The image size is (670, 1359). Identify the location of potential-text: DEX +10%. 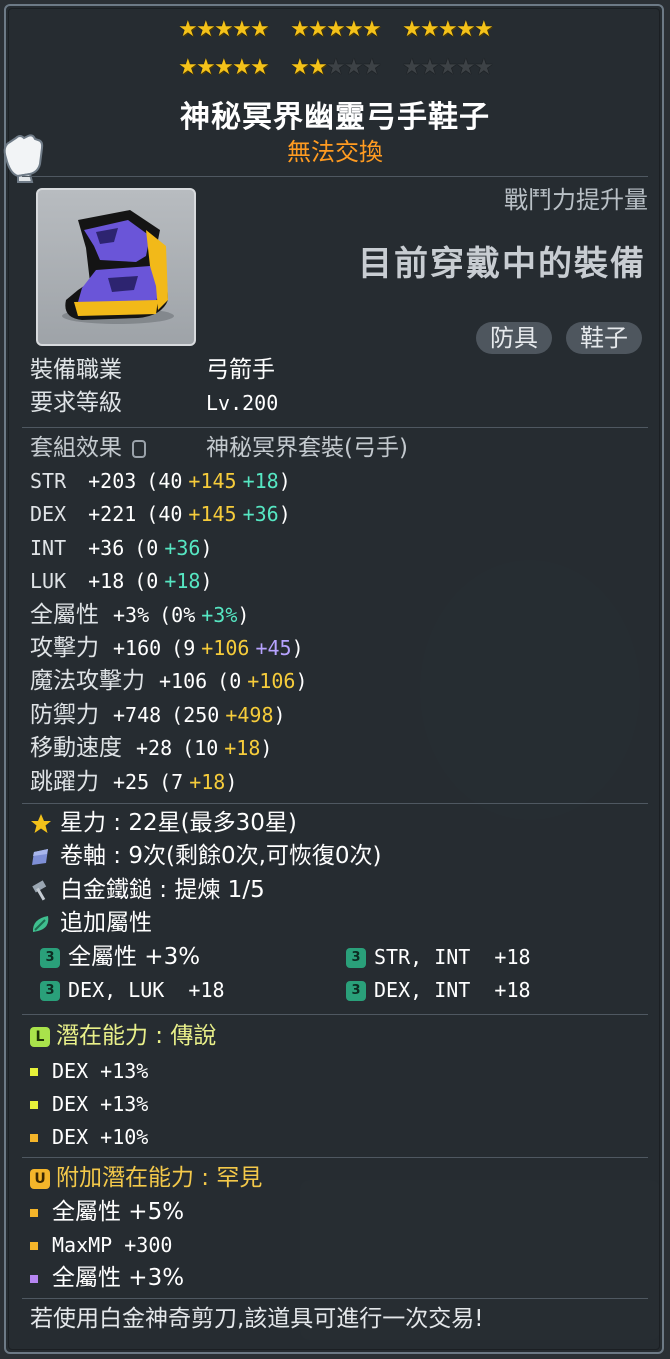
(100, 1137).